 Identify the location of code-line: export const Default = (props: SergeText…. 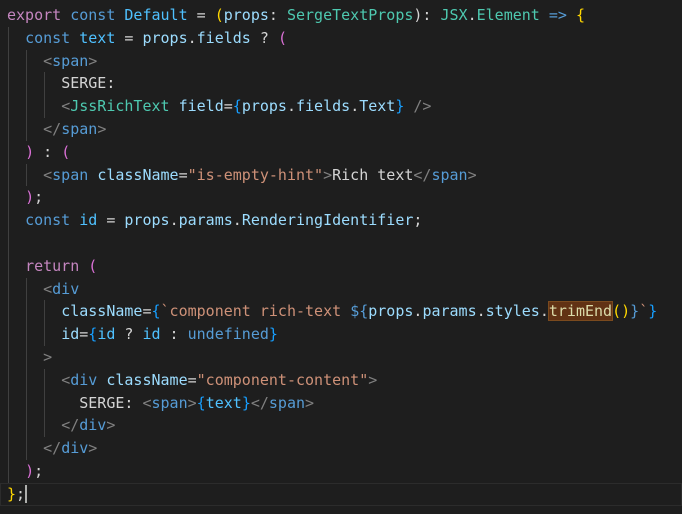
(341, 15).